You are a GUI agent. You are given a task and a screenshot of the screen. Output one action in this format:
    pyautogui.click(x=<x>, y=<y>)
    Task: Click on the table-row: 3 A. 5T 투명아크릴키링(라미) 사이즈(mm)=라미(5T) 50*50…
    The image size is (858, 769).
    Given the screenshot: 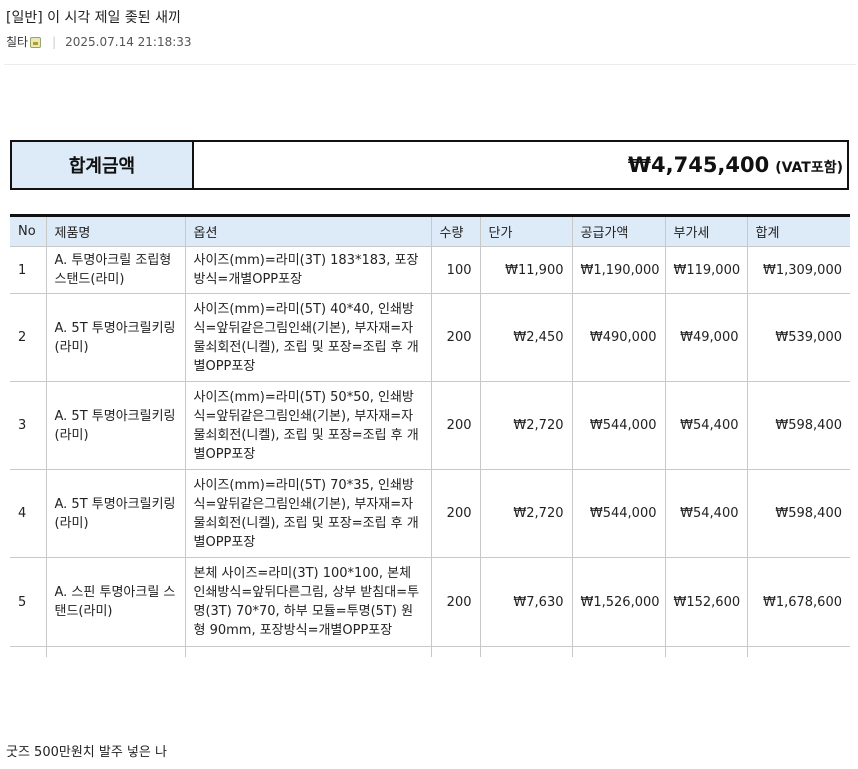 What is the action you would take?
    pyautogui.click(x=430, y=425)
    